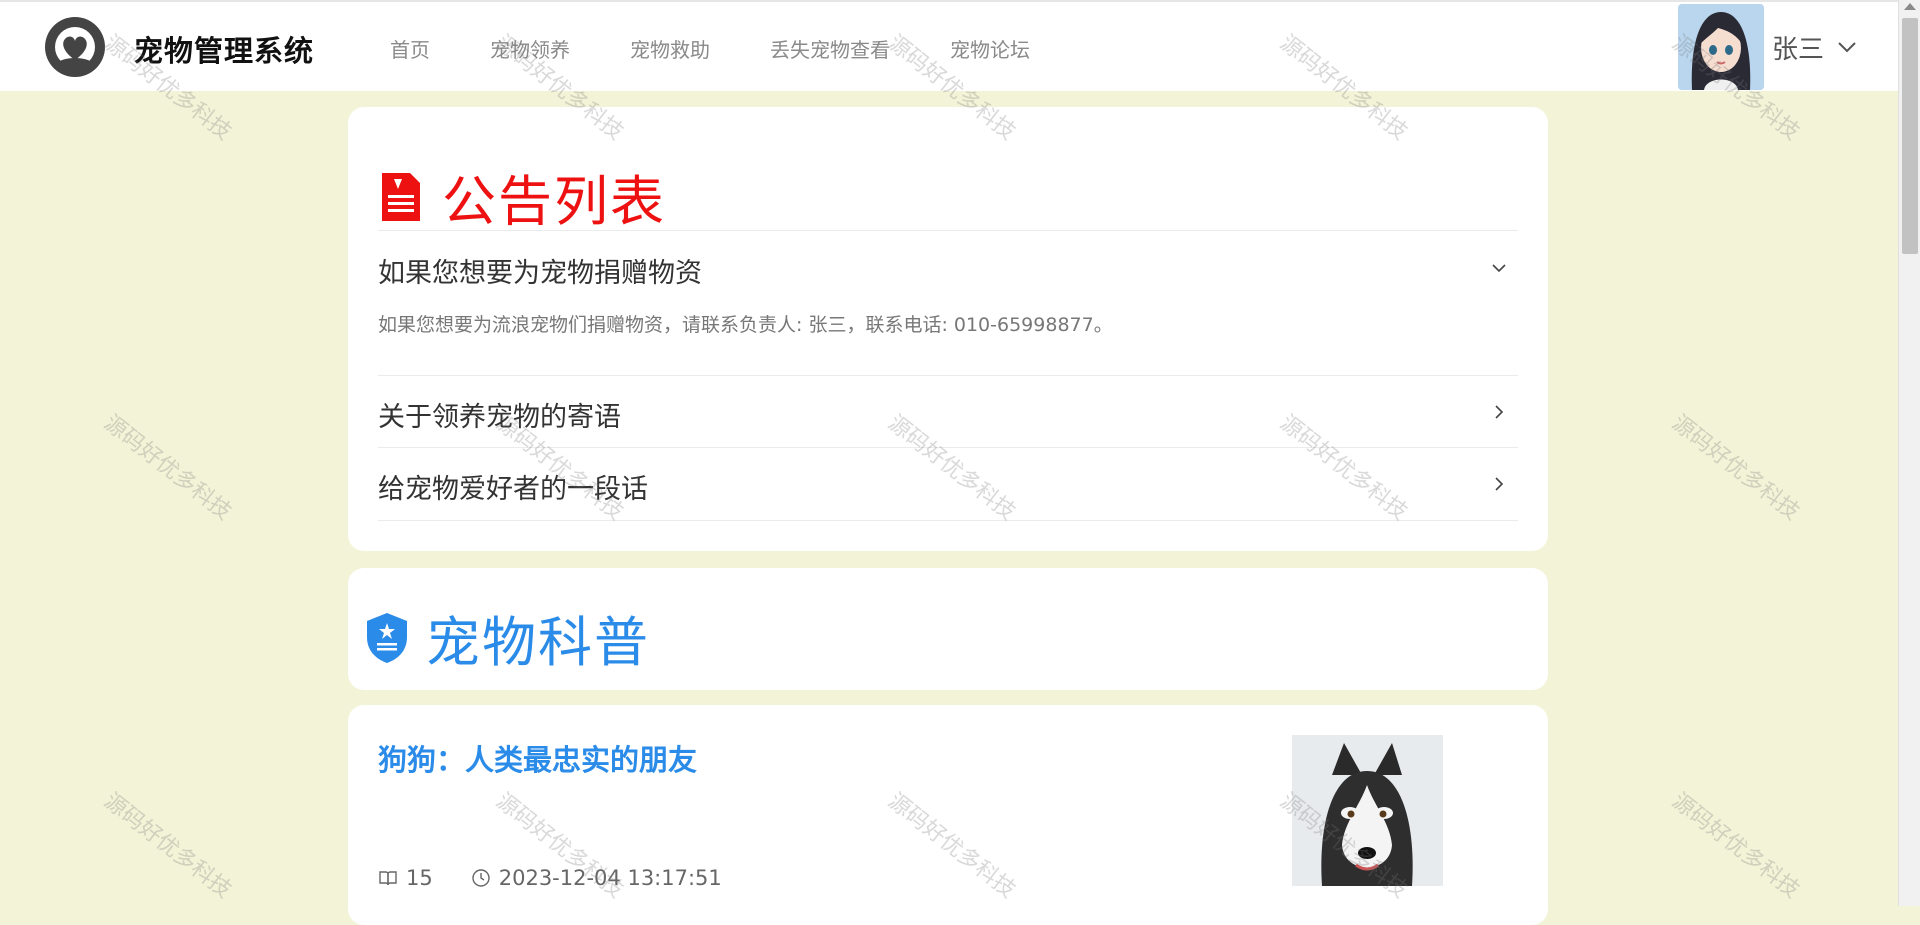 The width and height of the screenshot is (1920, 925). What do you see at coordinates (387, 637) in the screenshot?
I see `shield-icon` at bounding box center [387, 637].